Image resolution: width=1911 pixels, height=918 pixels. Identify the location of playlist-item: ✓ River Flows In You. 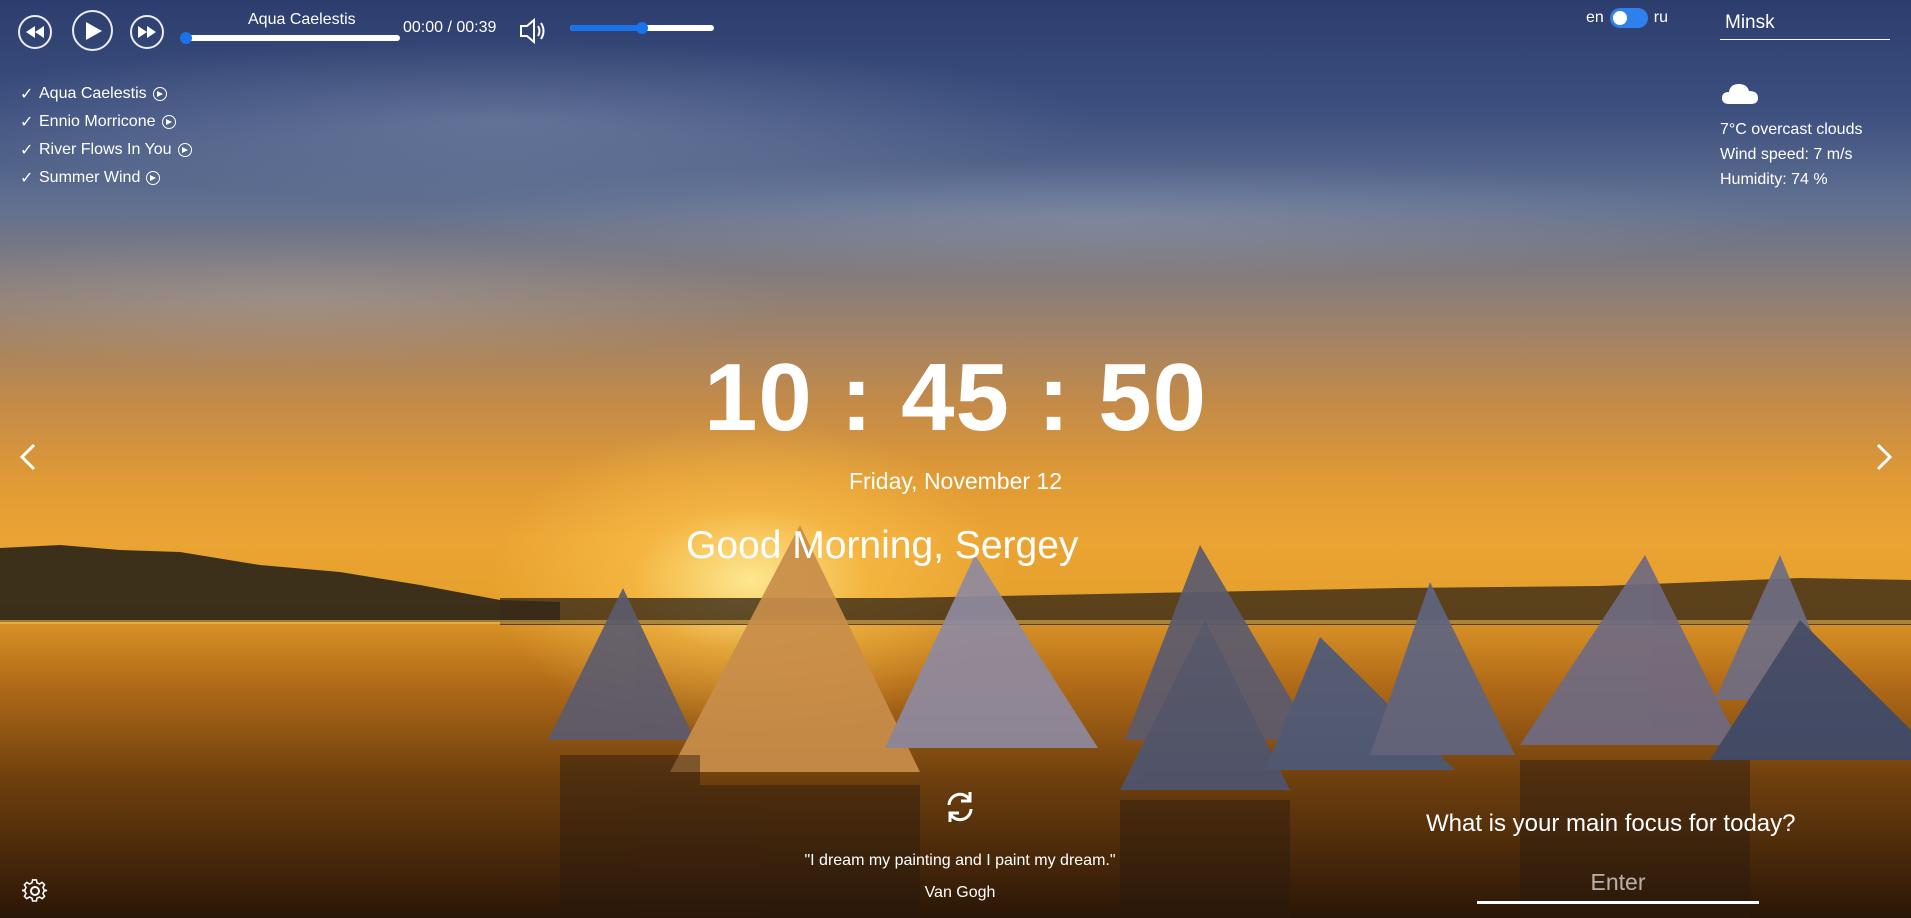
(106, 150).